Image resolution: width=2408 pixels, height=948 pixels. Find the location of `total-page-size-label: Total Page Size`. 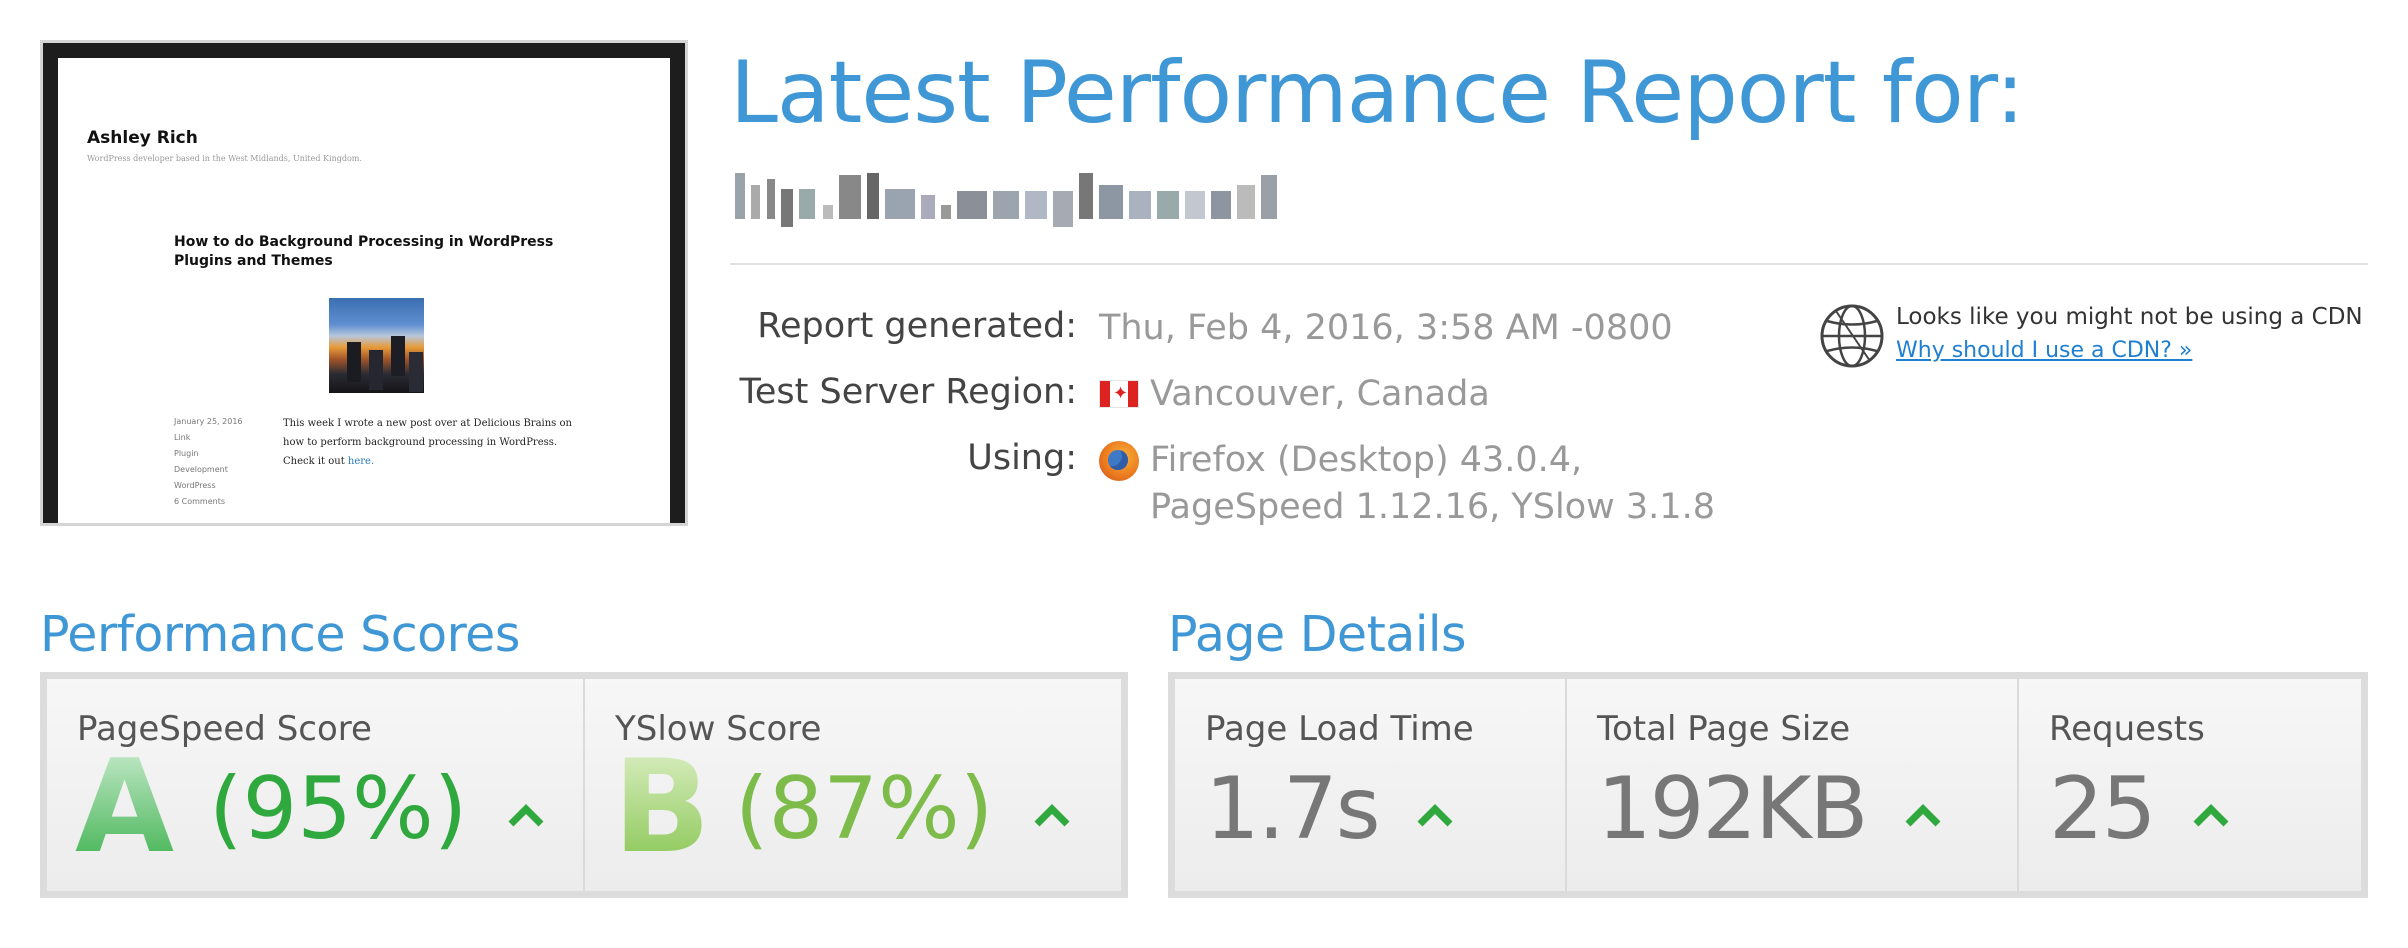

total-page-size-label: Total Page Size is located at coordinates (1724, 729).